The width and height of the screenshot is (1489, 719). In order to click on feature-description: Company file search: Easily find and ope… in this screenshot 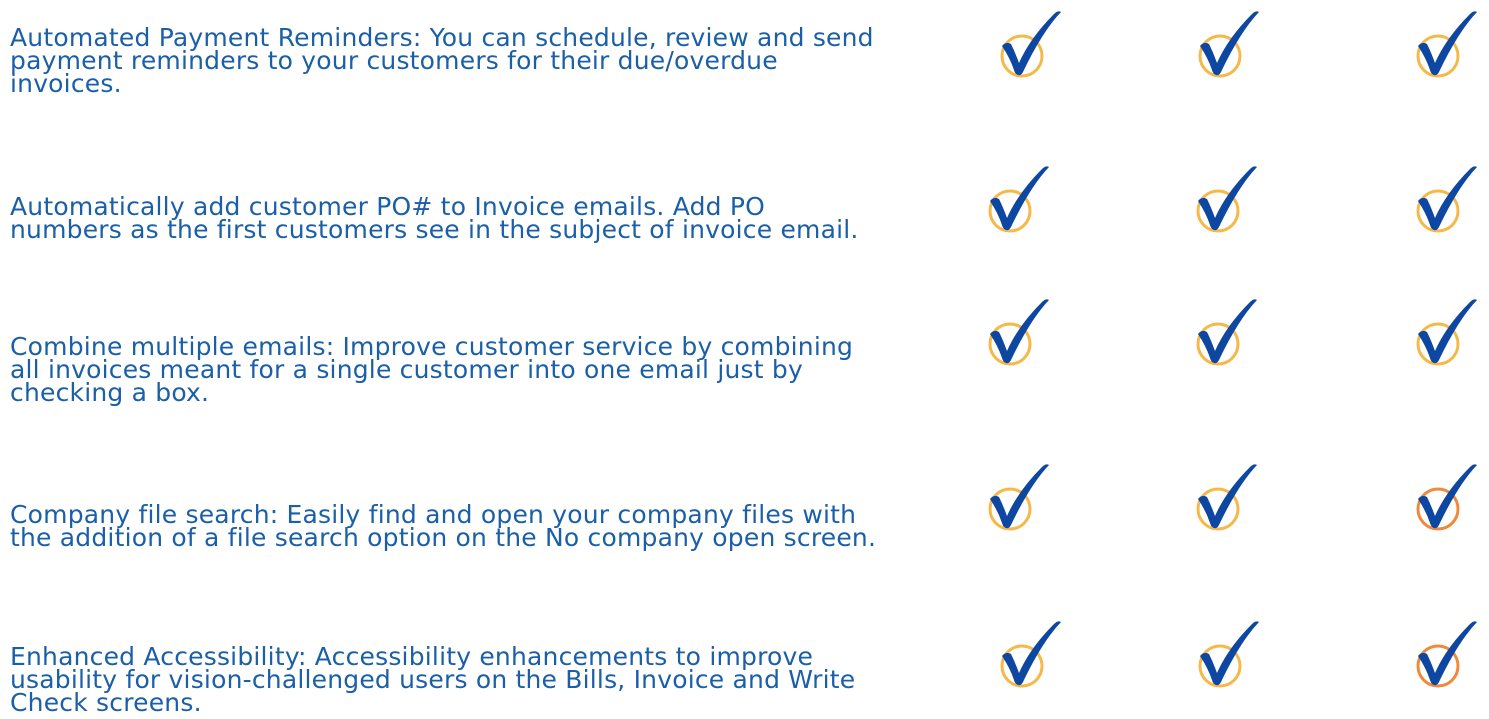, I will do `click(443, 526)`.